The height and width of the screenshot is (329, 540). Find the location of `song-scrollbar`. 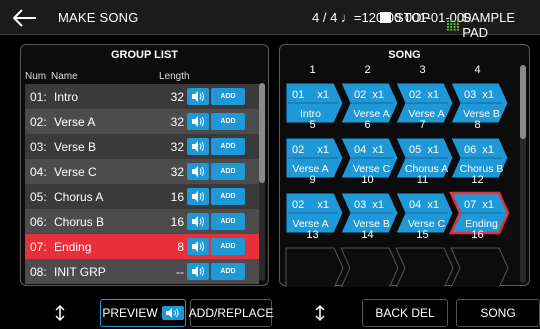

song-scrollbar is located at coordinates (523, 174).